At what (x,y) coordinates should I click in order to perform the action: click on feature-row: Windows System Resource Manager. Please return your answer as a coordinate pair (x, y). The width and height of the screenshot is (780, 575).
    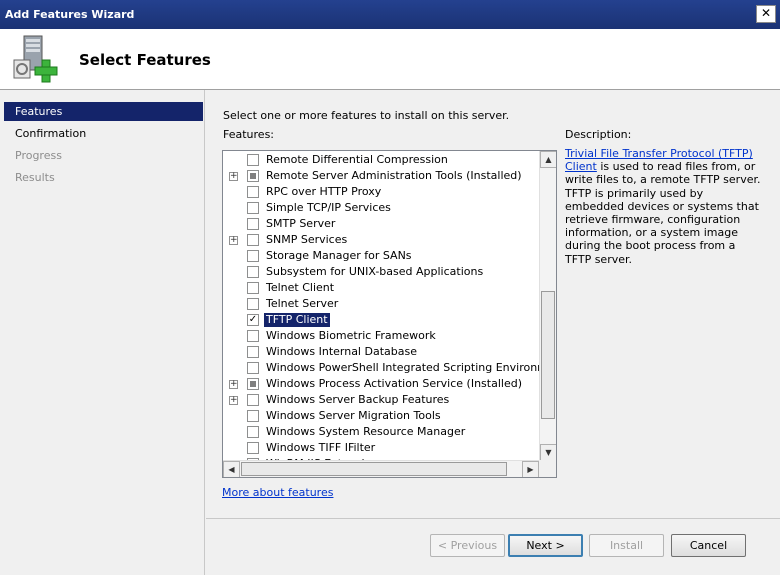
    Looking at the image, I should click on (381, 432).